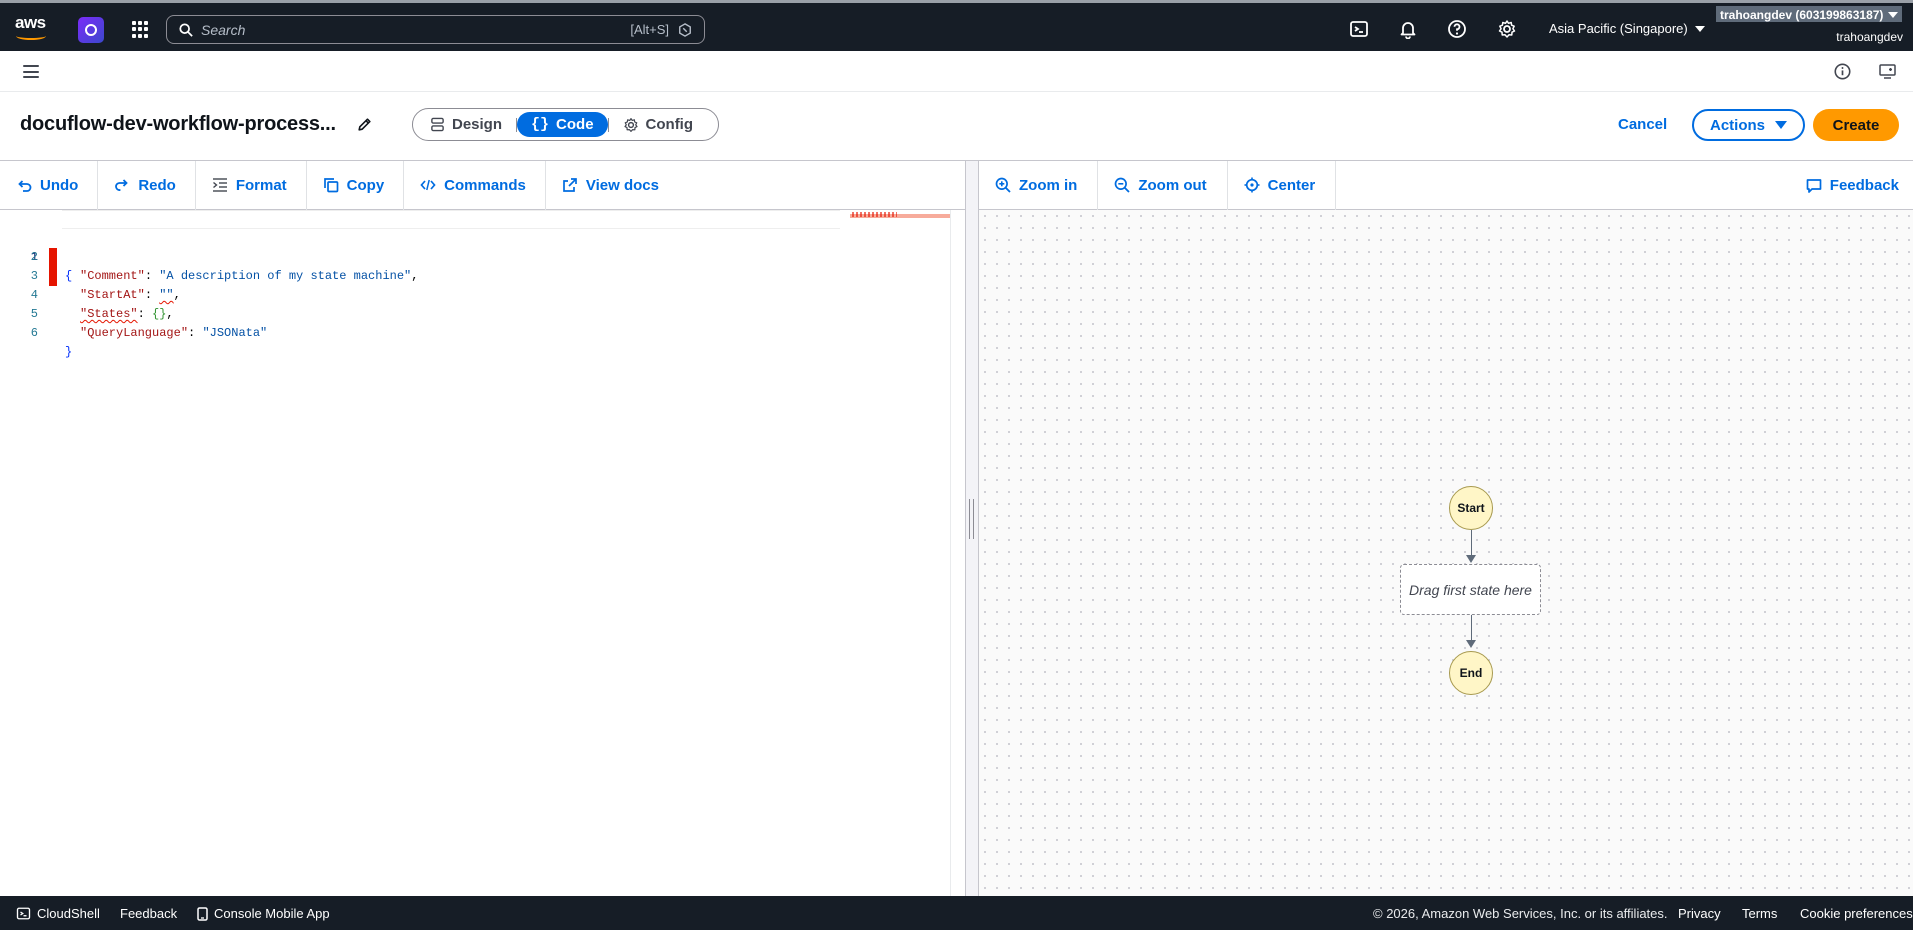  Describe the element at coordinates (437, 124) in the screenshot. I see `design-layout-icon` at that location.